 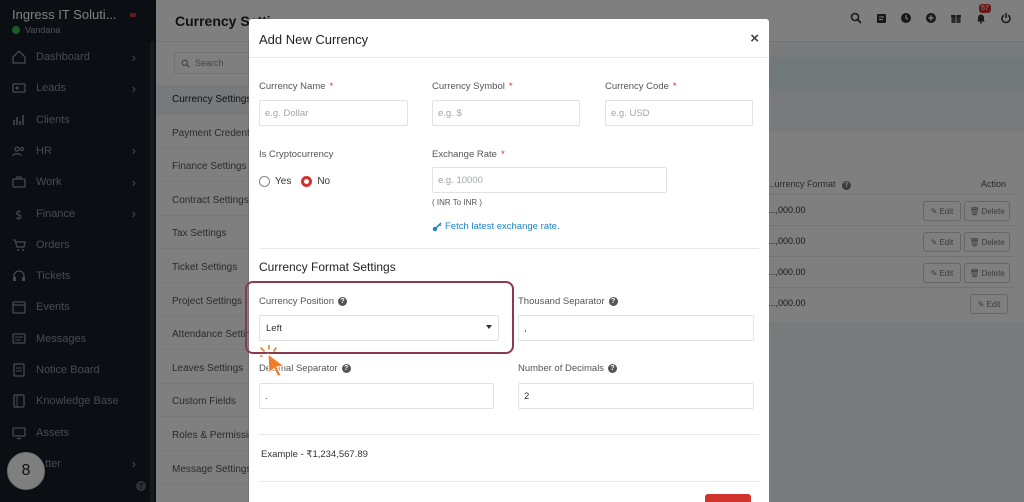 What do you see at coordinates (636, 396) in the screenshot?
I see `number-of-decimals-input` at bounding box center [636, 396].